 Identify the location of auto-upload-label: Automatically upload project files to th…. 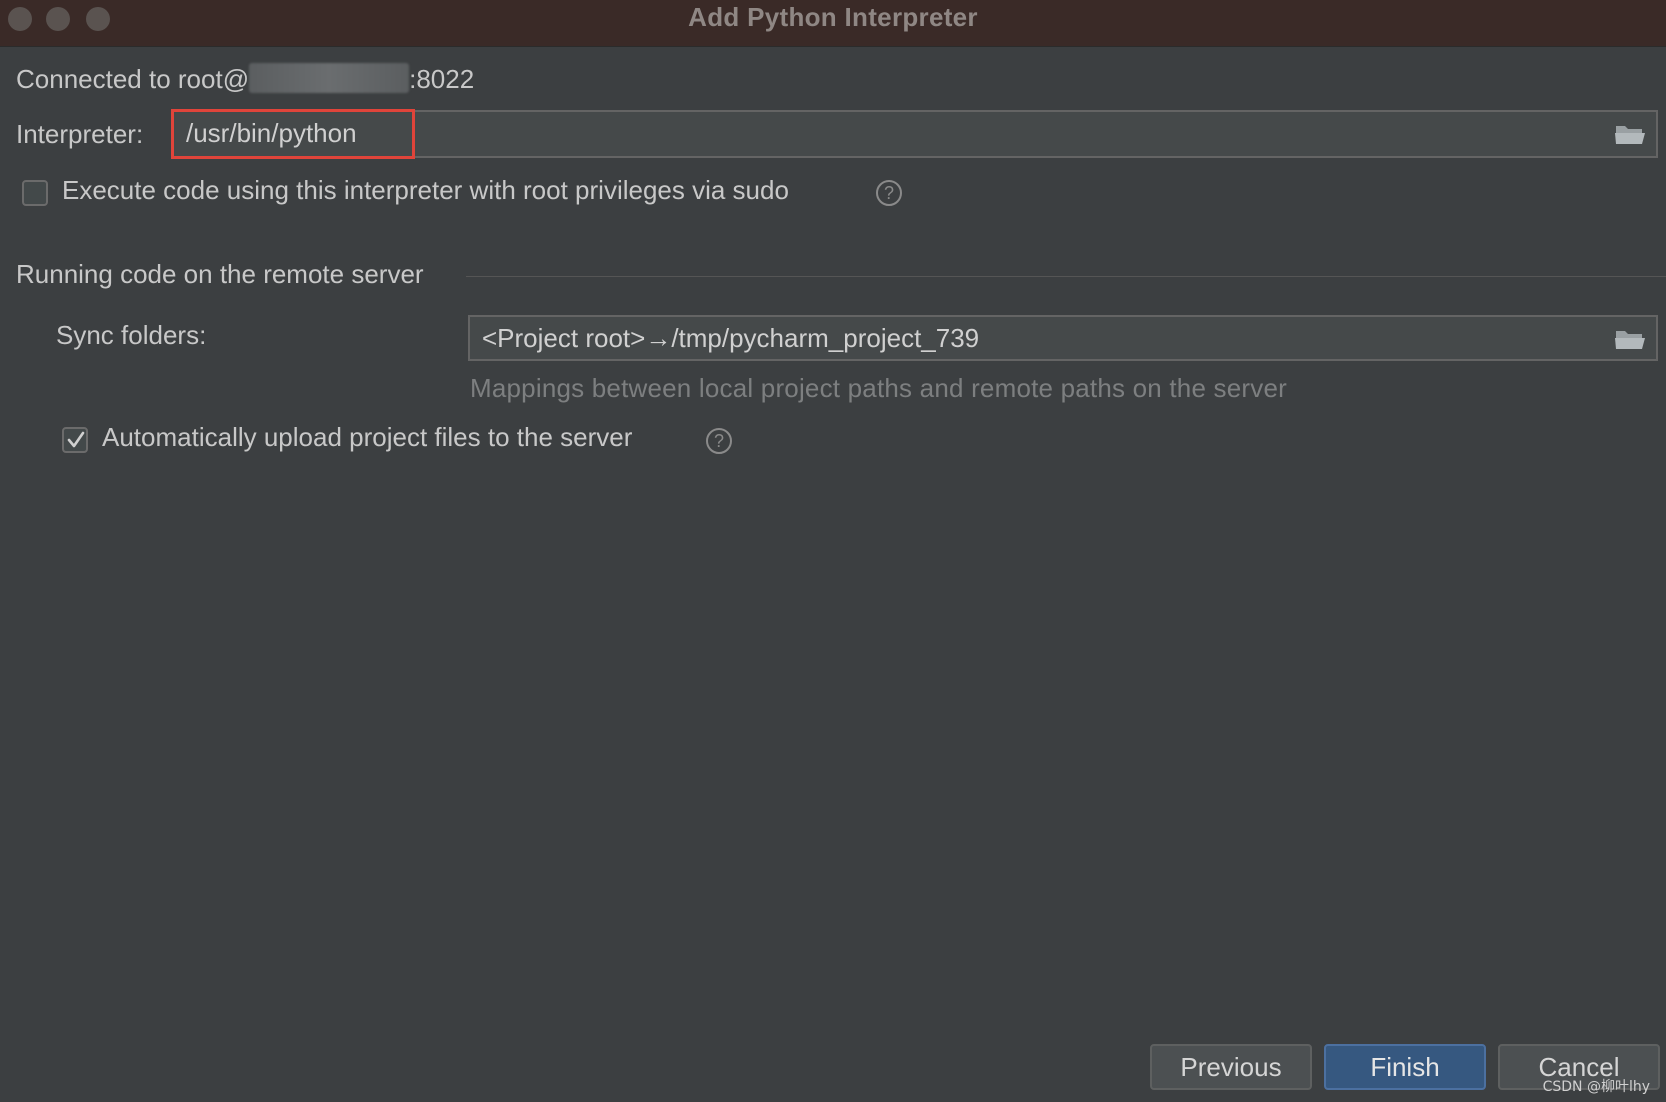
(367, 437).